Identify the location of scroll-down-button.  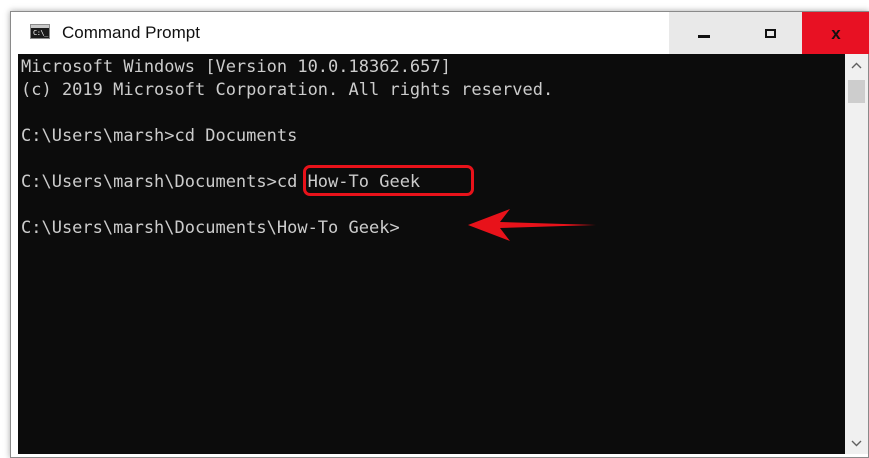
(856, 443).